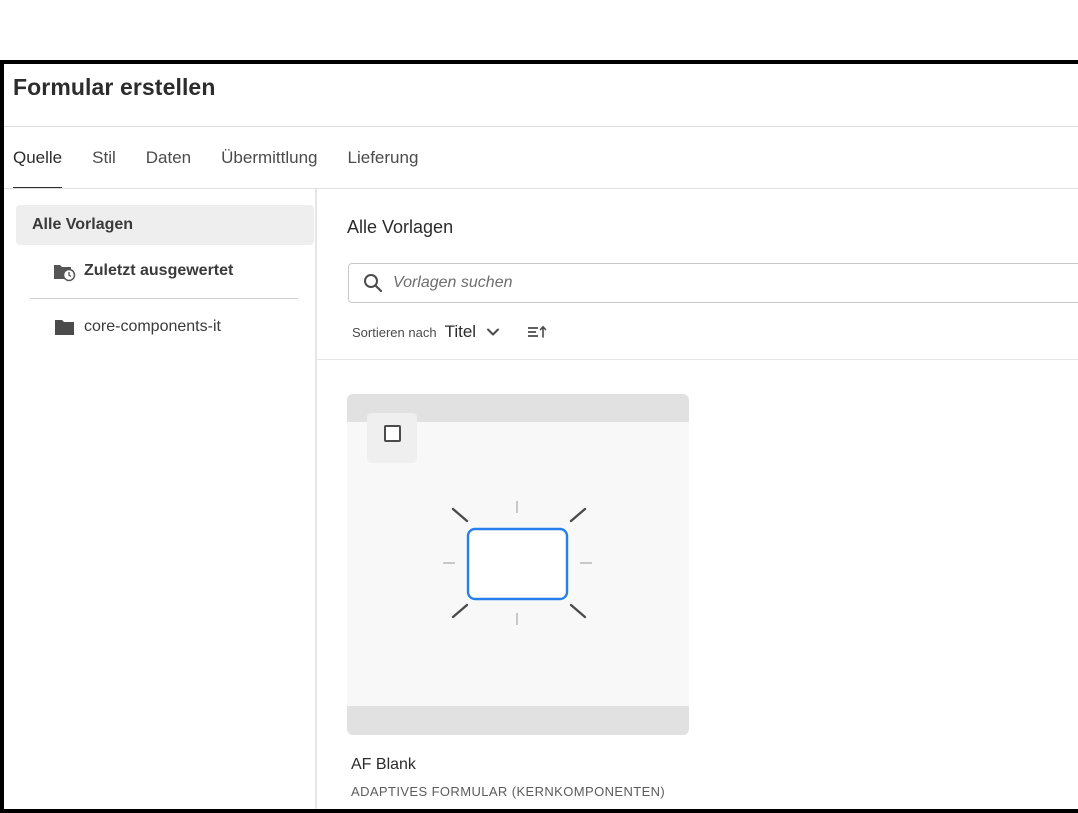  I want to click on tab-quelle: Quelle, so click(38, 168).